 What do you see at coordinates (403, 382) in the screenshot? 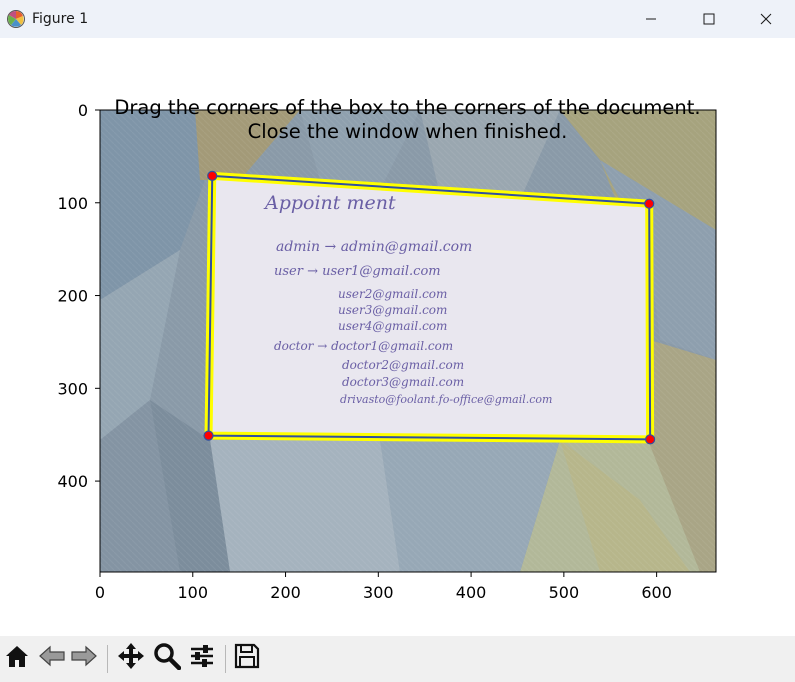
I see `document-text-line: doctor3@gmail.com` at bounding box center [403, 382].